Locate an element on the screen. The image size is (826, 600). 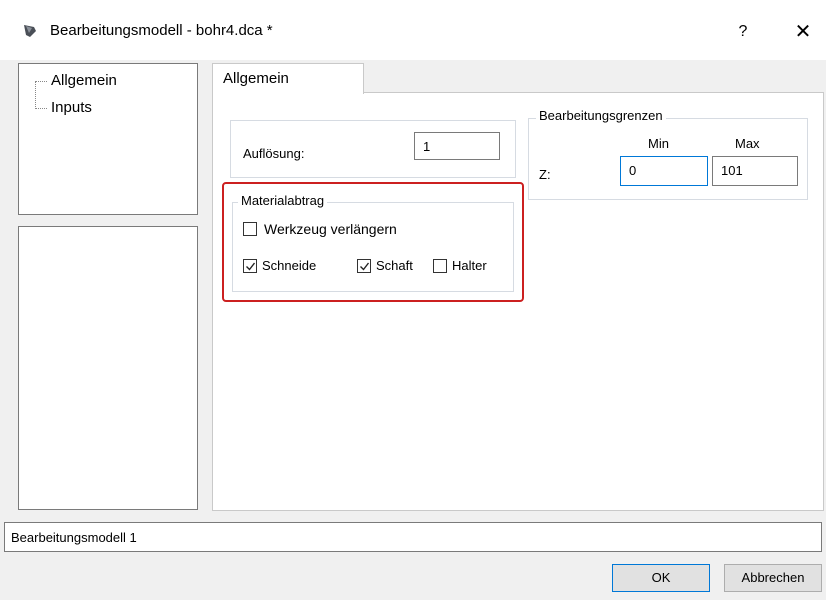
limits-group-label: Bearbeitungsgrenzen is located at coordinates (601, 115).